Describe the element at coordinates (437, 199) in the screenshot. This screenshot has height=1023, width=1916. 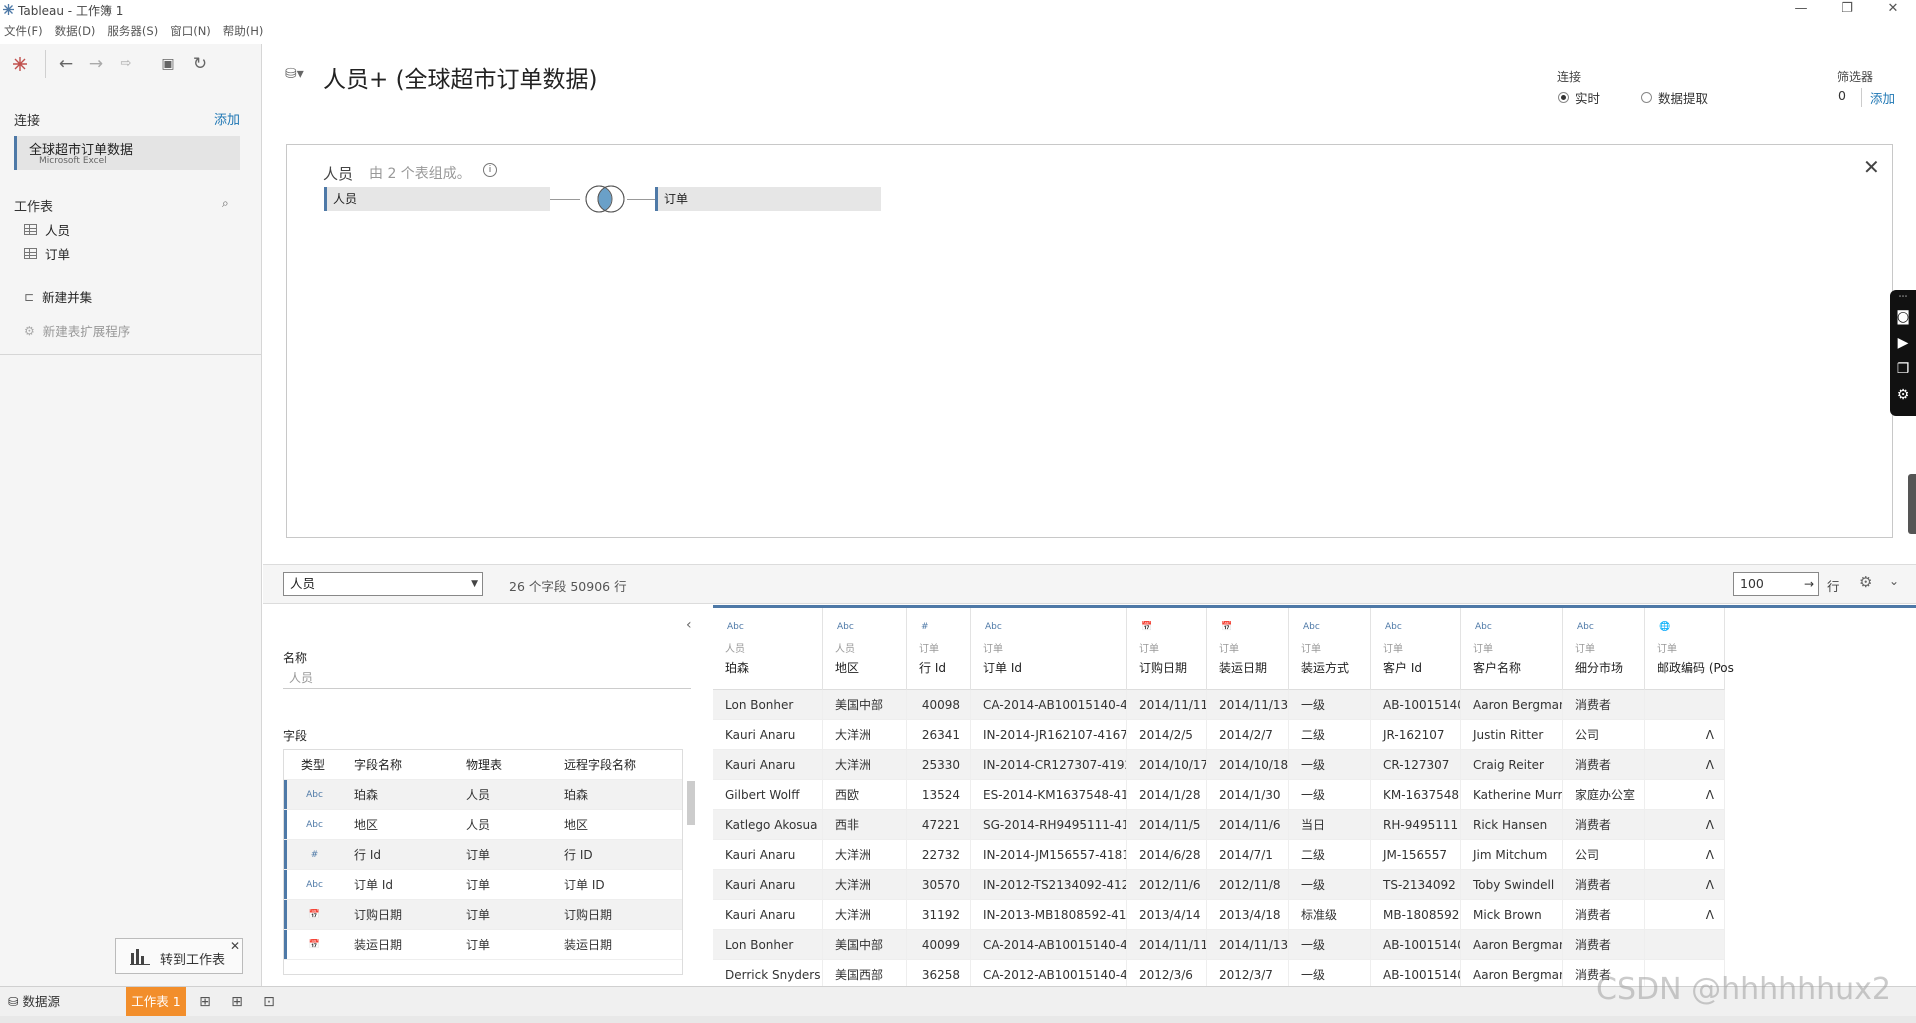
I see `left-table-chip: 人员` at that location.